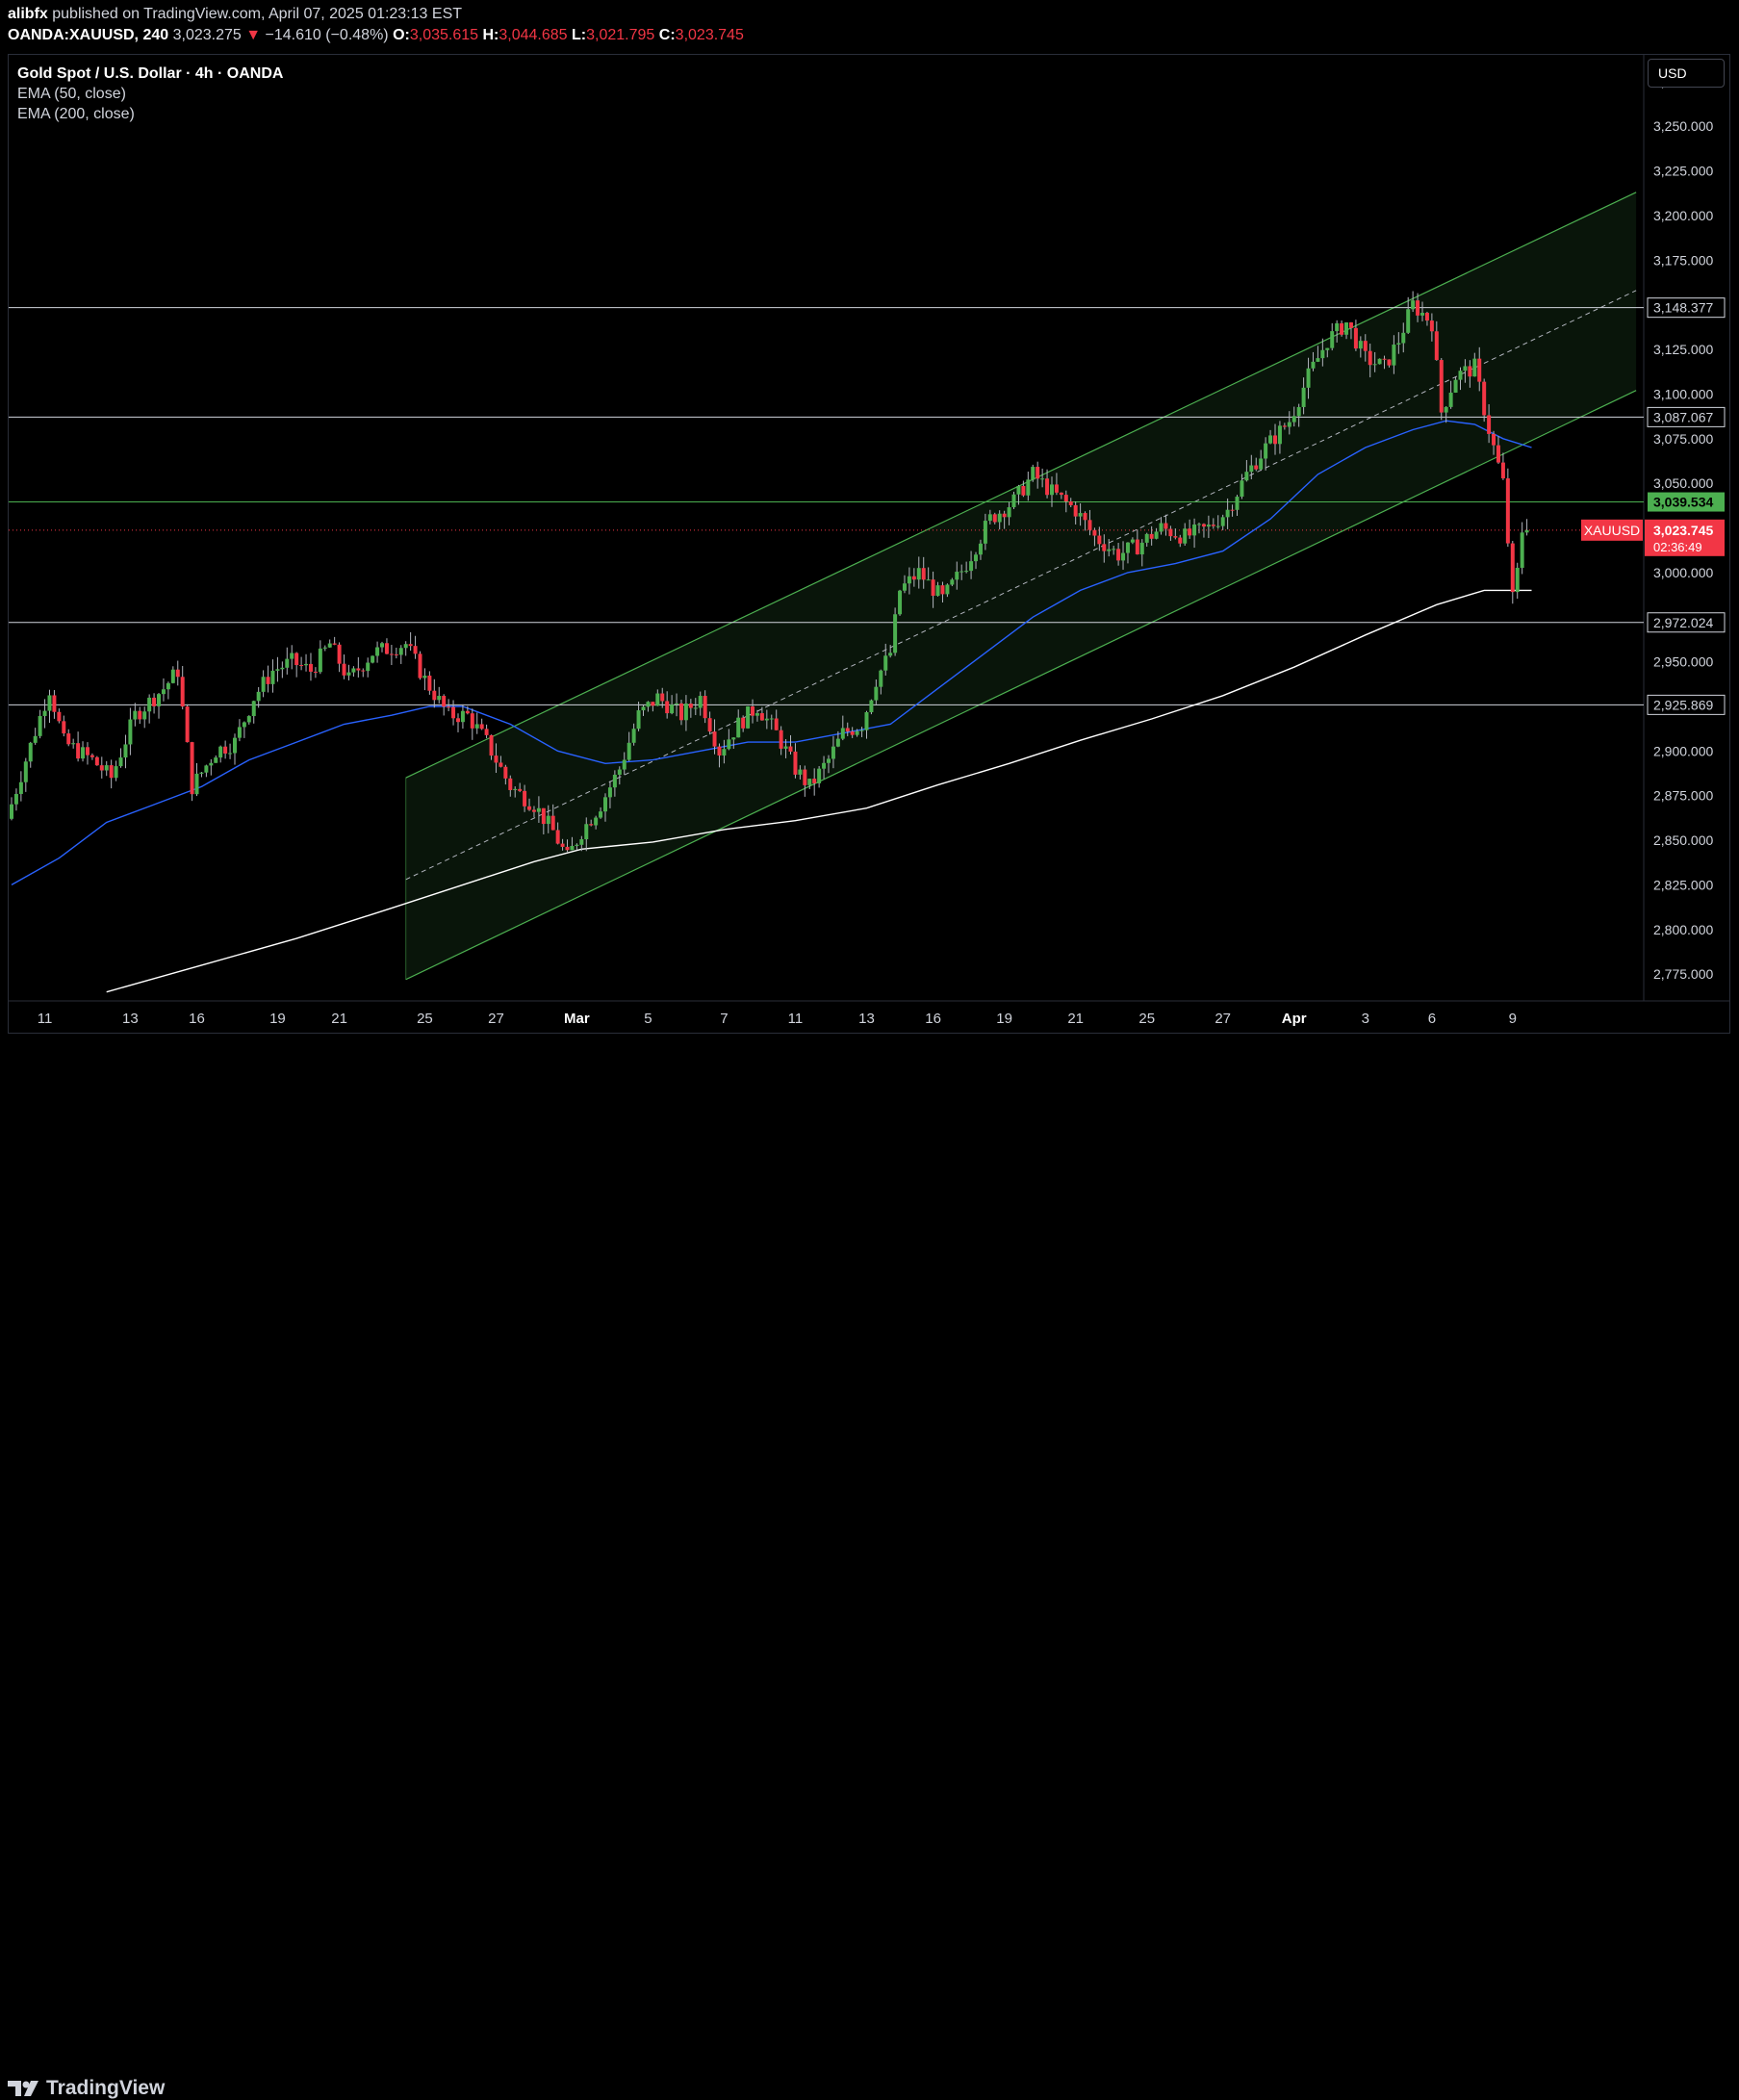 The image size is (1739, 2100). Describe the element at coordinates (425, 1019) in the screenshot. I see `time-tick-label: 25` at that location.